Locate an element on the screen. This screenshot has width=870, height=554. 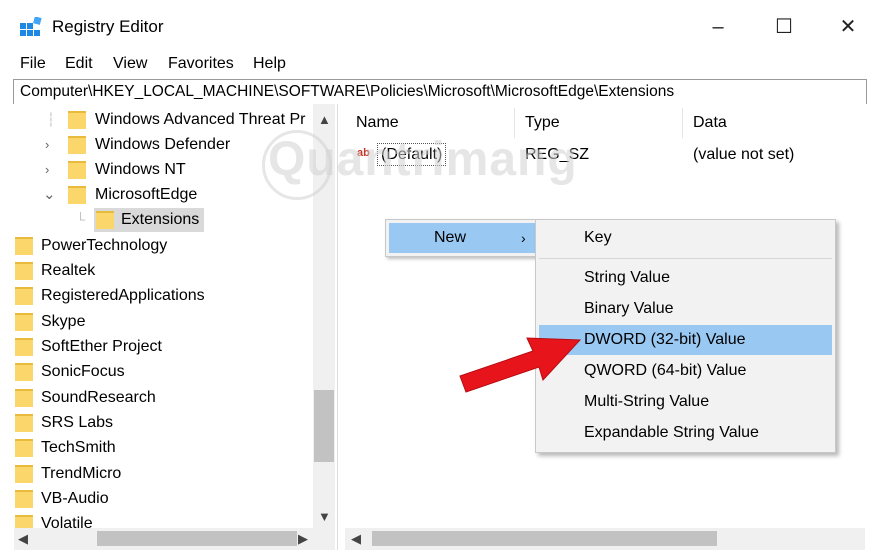
tree-line: └ is located at coordinates (81, 219).